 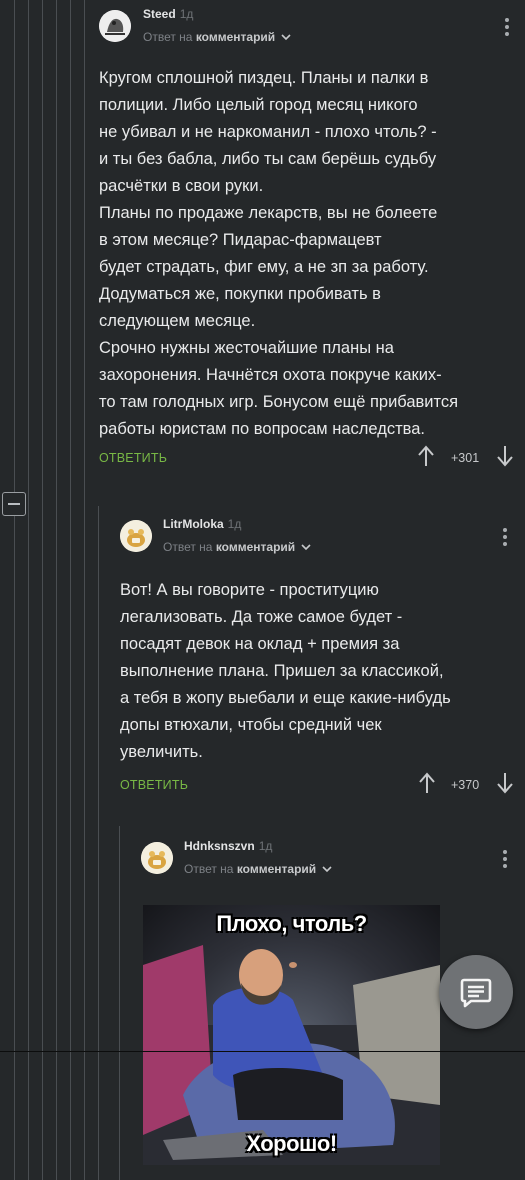 What do you see at coordinates (264, 78) in the screenshot?
I see `comment-text-line: Кругом сплошной пиздец. Планы и палки в` at bounding box center [264, 78].